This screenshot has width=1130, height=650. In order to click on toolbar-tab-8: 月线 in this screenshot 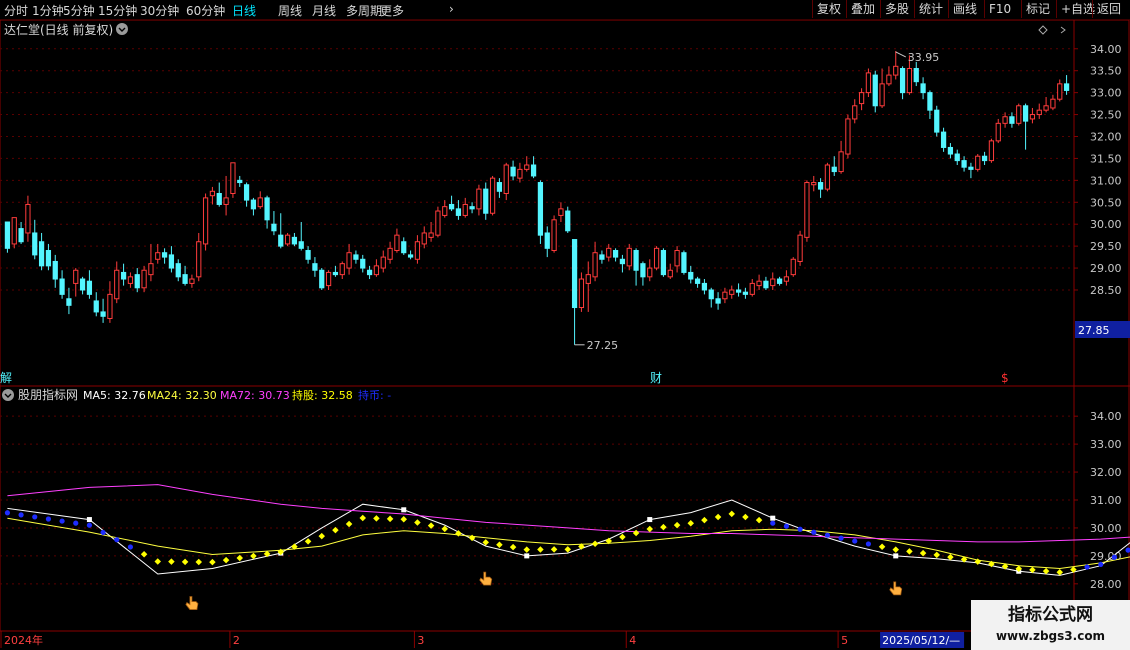, I will do `click(324, 10)`.